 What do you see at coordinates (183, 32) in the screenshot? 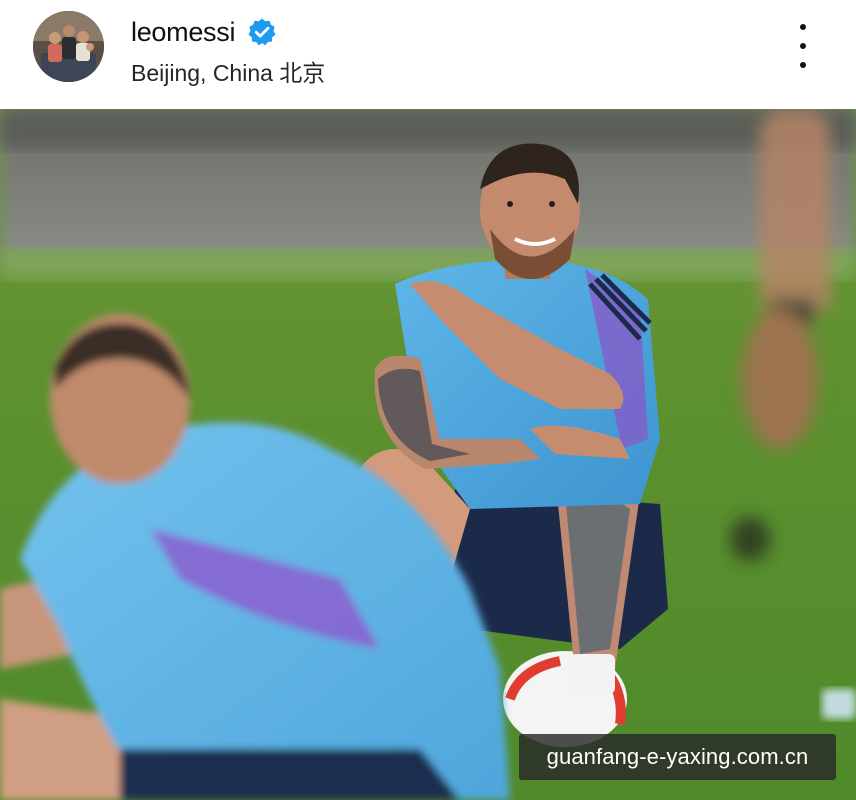
I see `username-link: leomessi` at bounding box center [183, 32].